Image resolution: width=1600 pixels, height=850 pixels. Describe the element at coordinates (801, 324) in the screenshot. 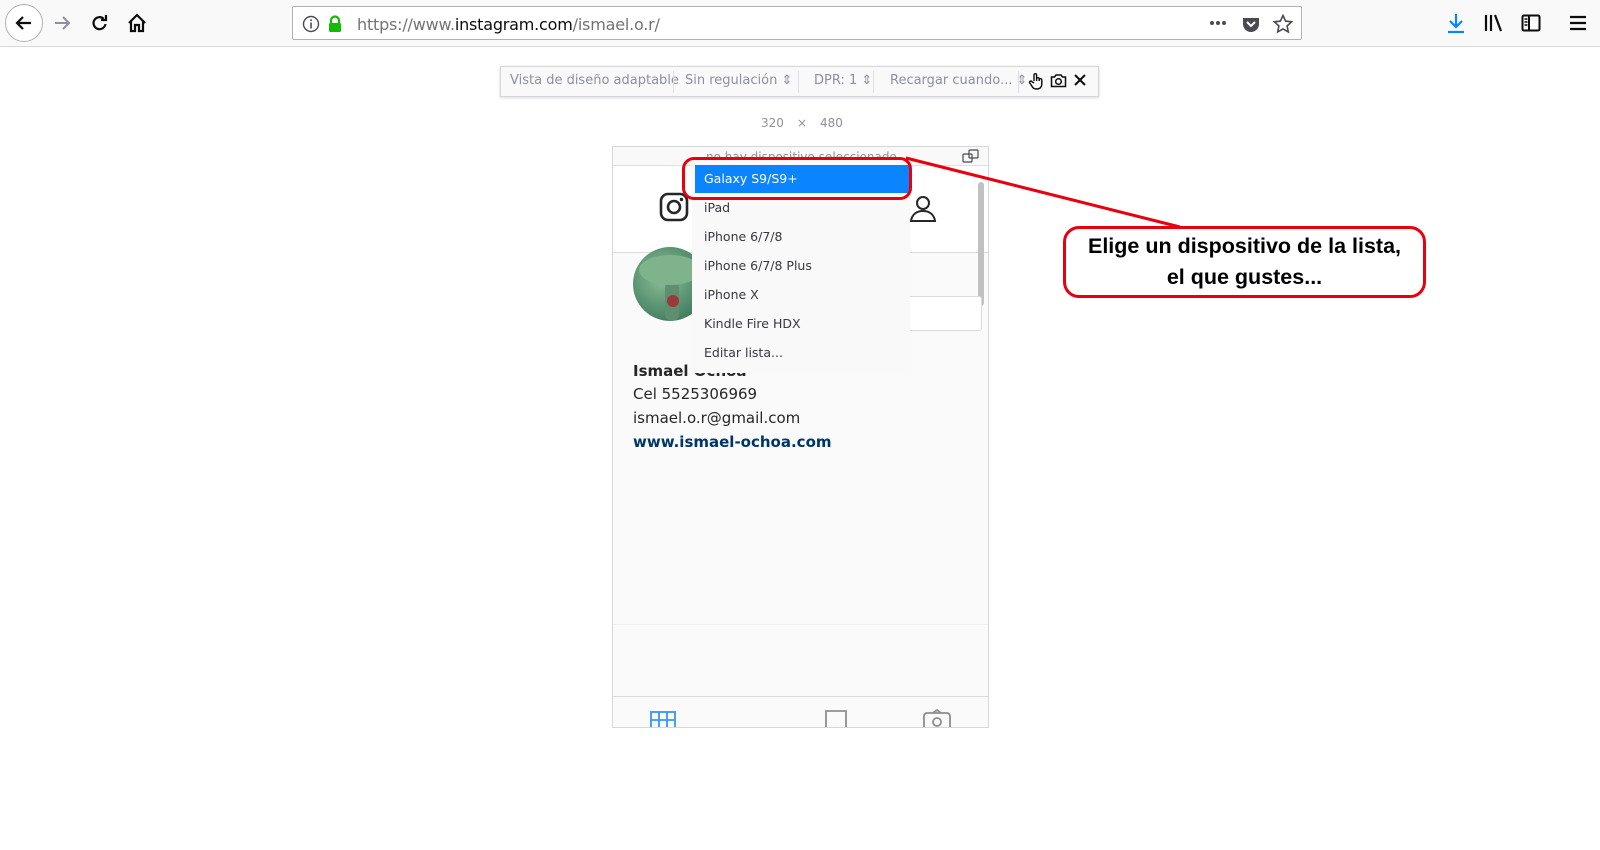

I see `device-option: Kindle Fire HDX` at that location.